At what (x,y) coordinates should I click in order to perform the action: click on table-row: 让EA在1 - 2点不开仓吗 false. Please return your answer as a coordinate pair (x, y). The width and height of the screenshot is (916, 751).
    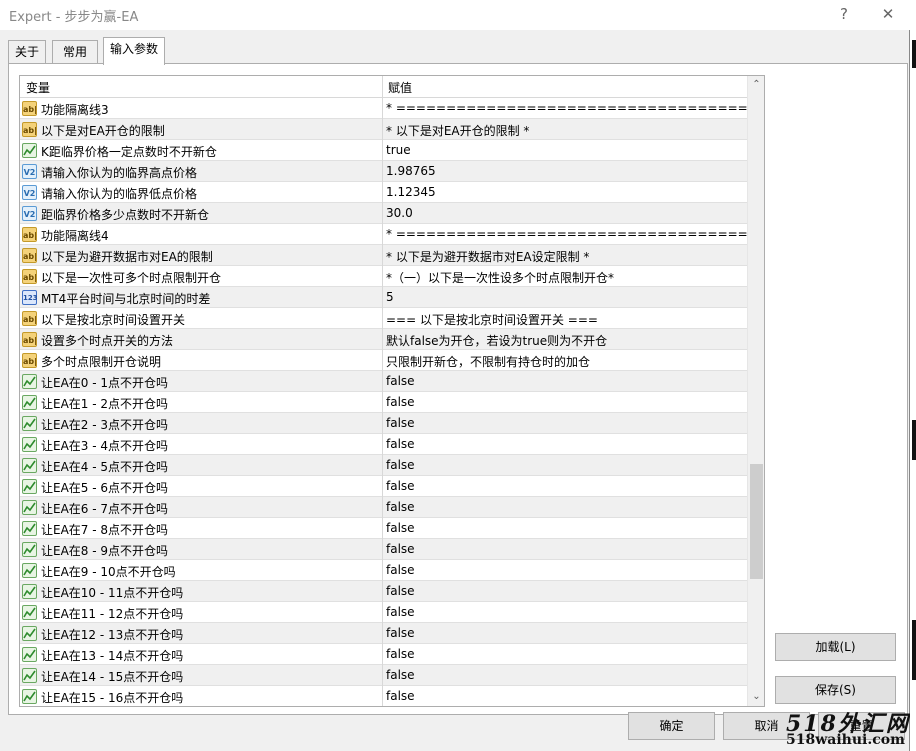
    Looking at the image, I should click on (383, 402).